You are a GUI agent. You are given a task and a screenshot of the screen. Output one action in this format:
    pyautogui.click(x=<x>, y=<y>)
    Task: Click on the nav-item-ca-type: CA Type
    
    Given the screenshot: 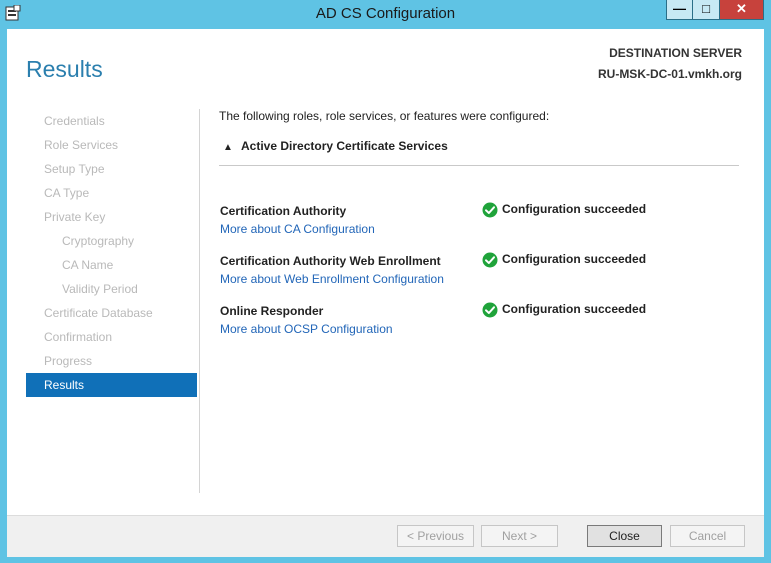 What is the action you would take?
    pyautogui.click(x=111, y=193)
    